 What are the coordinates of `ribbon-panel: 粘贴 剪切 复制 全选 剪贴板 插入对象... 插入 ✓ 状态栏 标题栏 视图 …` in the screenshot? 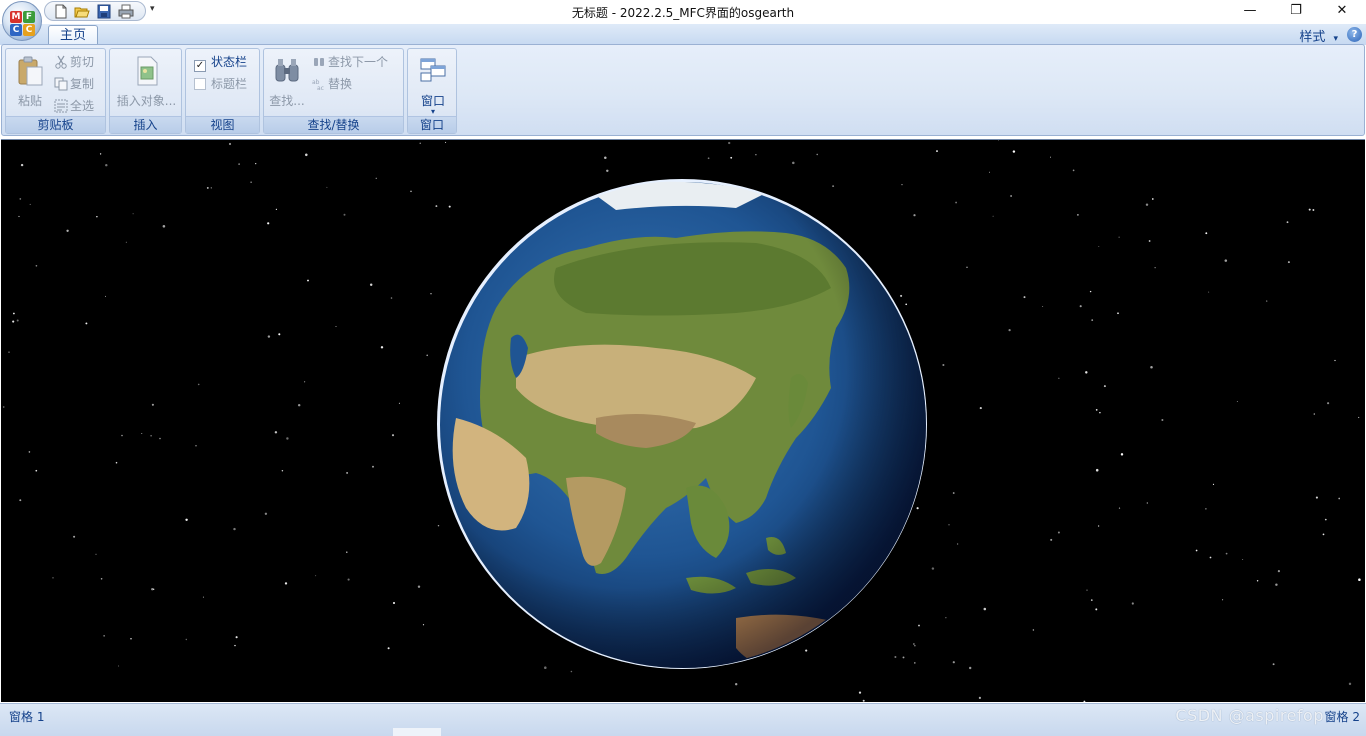 It's located at (683, 90).